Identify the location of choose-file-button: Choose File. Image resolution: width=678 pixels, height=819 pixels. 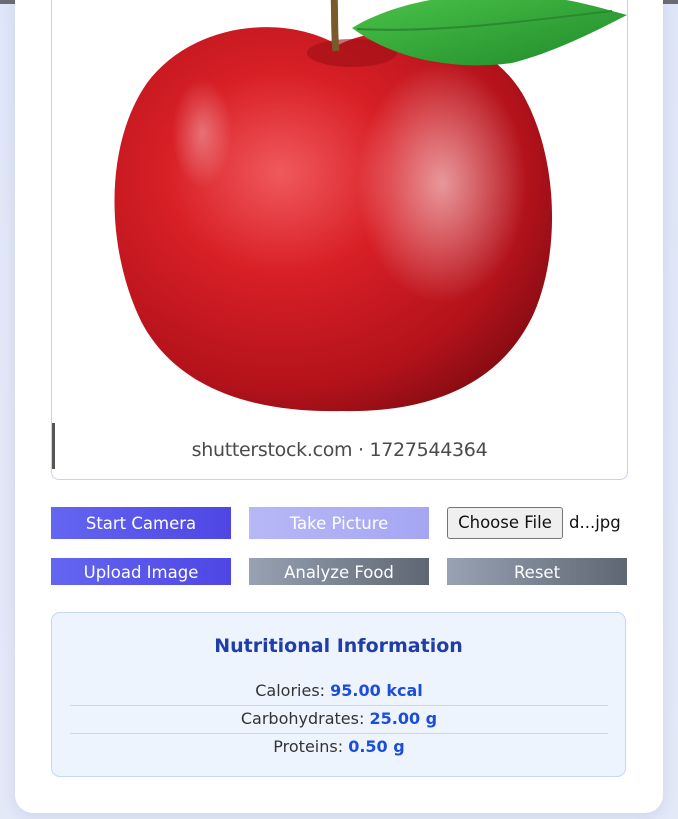
(505, 523).